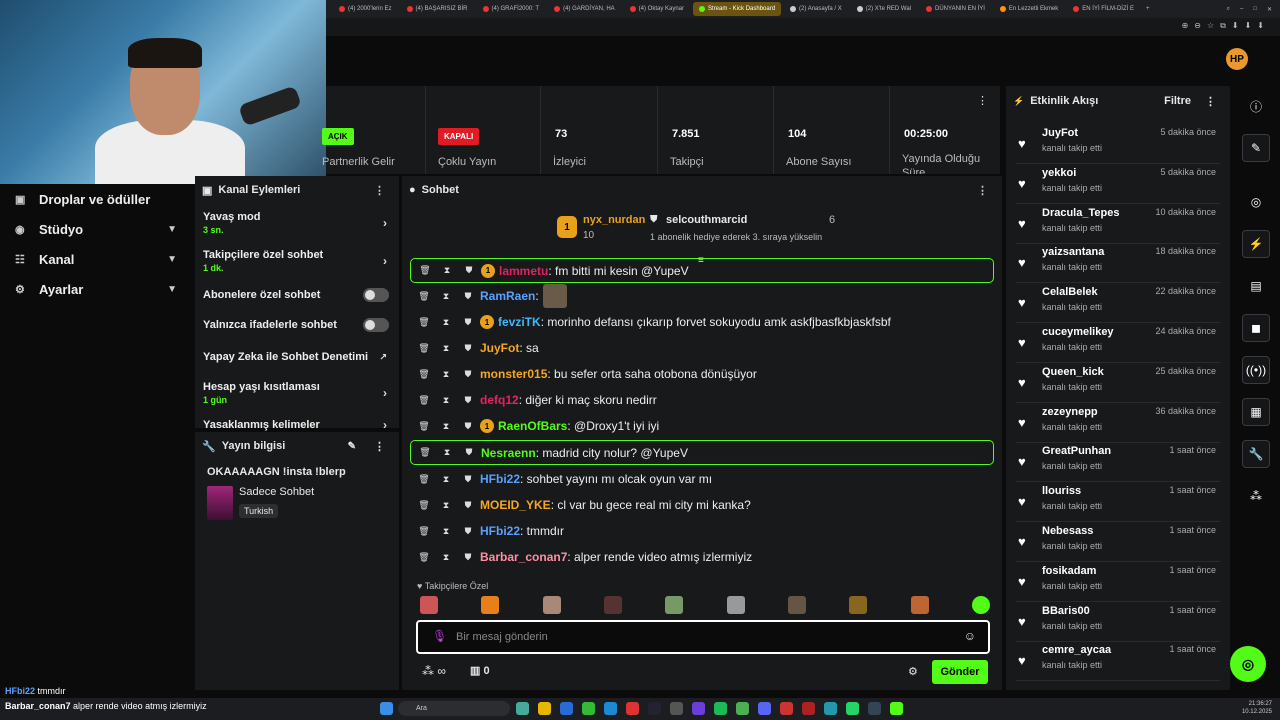  Describe the element at coordinates (884, 9) in the screenshot. I see `browser-tab: (2) X'te RED Wal` at that location.